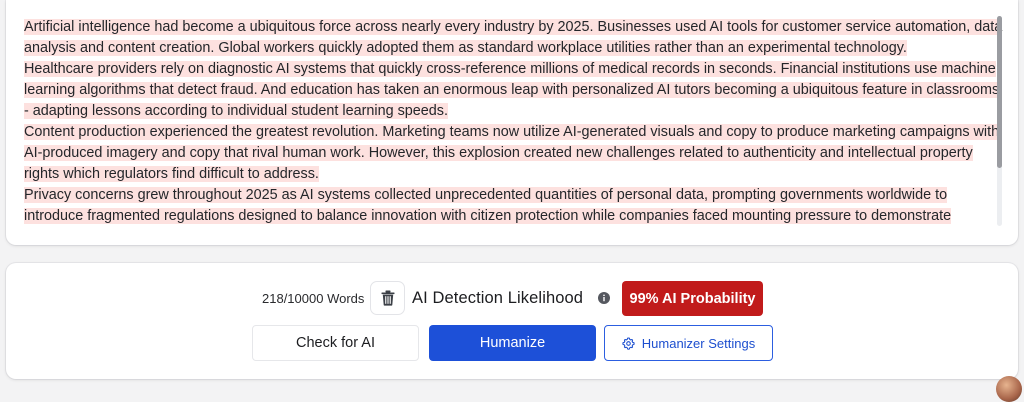 The width and height of the screenshot is (1024, 402). Describe the element at coordinates (628, 343) in the screenshot. I see `gear-icon` at that location.